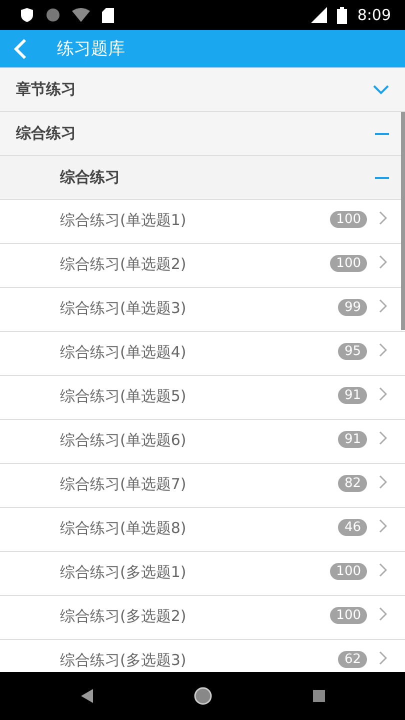  I want to click on clock-time: 8:09, so click(374, 15).